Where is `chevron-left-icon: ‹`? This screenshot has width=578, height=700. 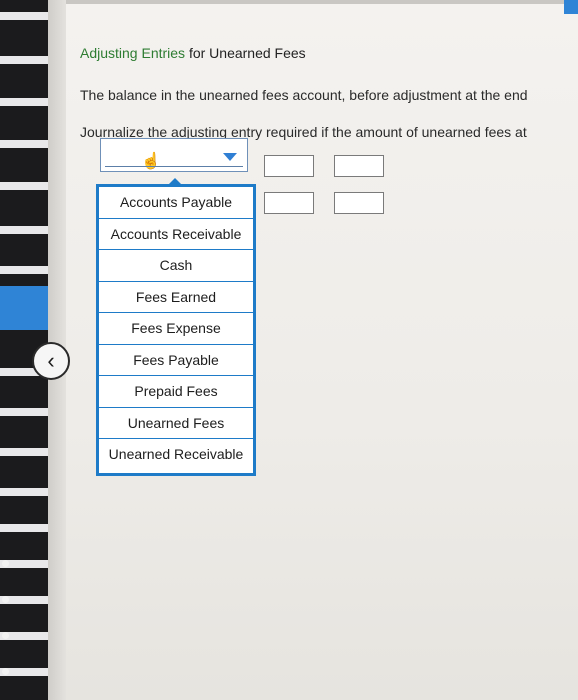
chevron-left-icon: ‹ is located at coordinates (51, 360).